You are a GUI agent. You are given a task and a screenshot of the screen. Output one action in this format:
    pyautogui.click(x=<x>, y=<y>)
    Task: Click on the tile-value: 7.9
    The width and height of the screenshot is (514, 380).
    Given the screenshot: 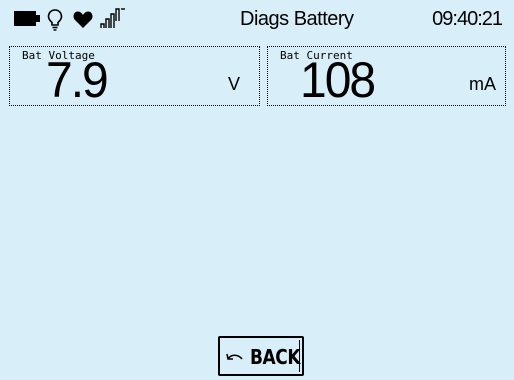 What is the action you would take?
    pyautogui.click(x=77, y=80)
    